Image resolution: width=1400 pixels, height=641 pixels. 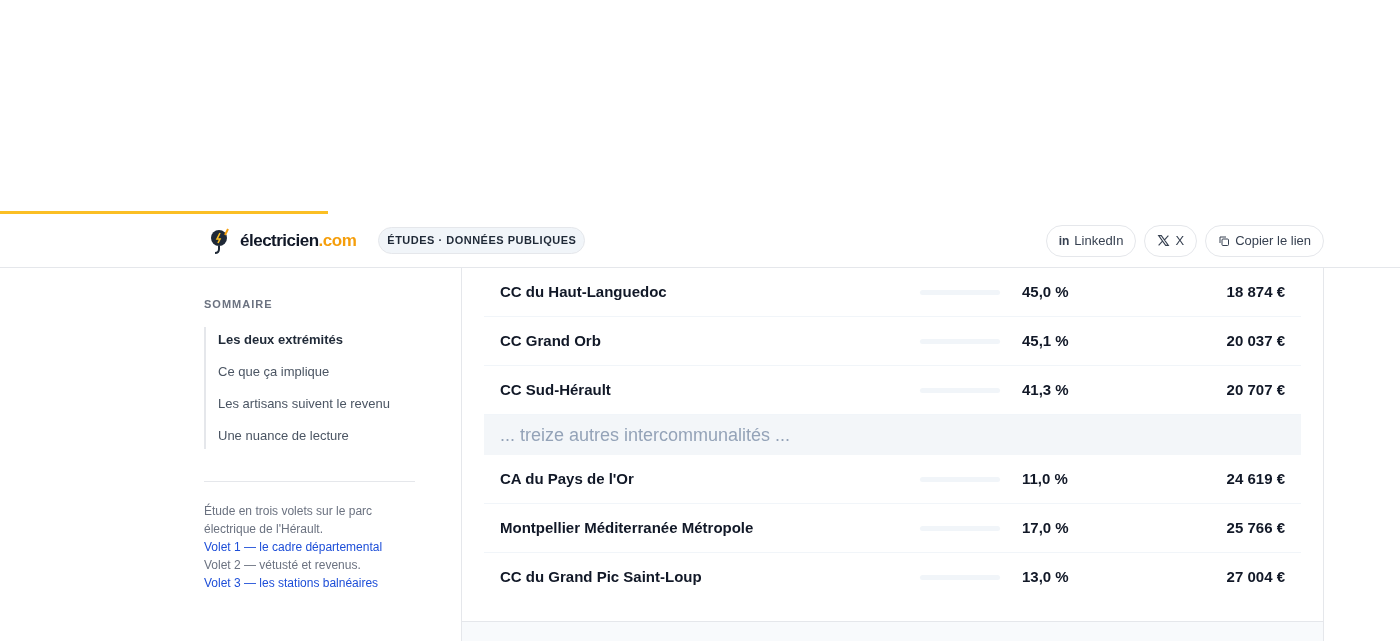 I want to click on share-button: X, so click(x=1171, y=240).